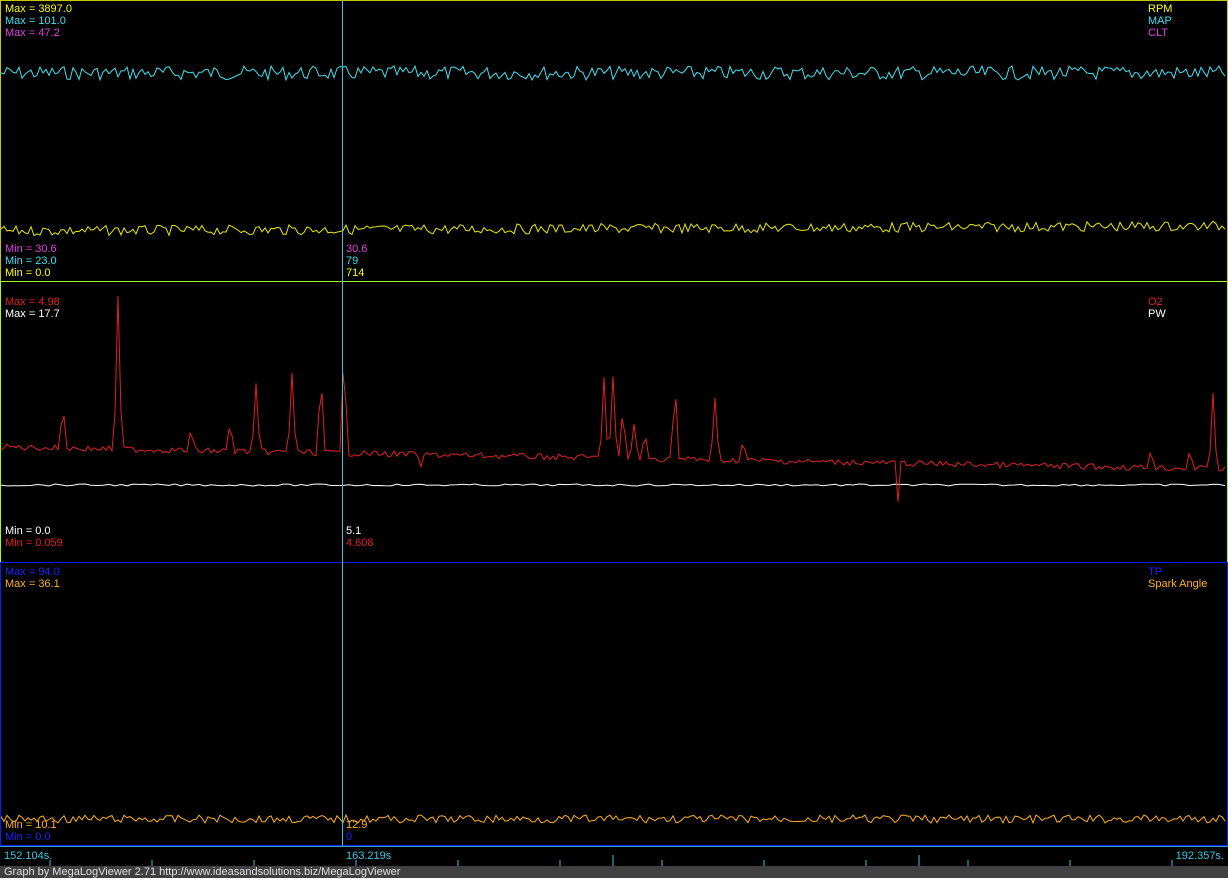 This screenshot has width=1228, height=878. Describe the element at coordinates (1158, 33) in the screenshot. I see `channel-name-2: CLT` at that location.